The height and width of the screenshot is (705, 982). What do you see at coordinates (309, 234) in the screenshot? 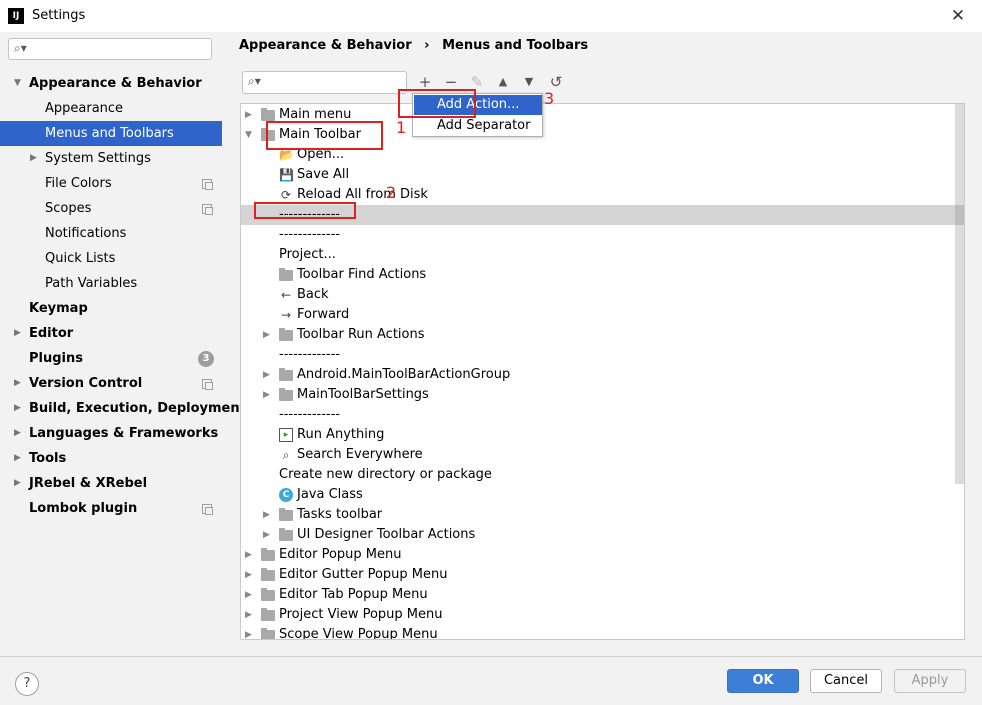
I see `tree-row-label: -------------` at bounding box center [309, 234].